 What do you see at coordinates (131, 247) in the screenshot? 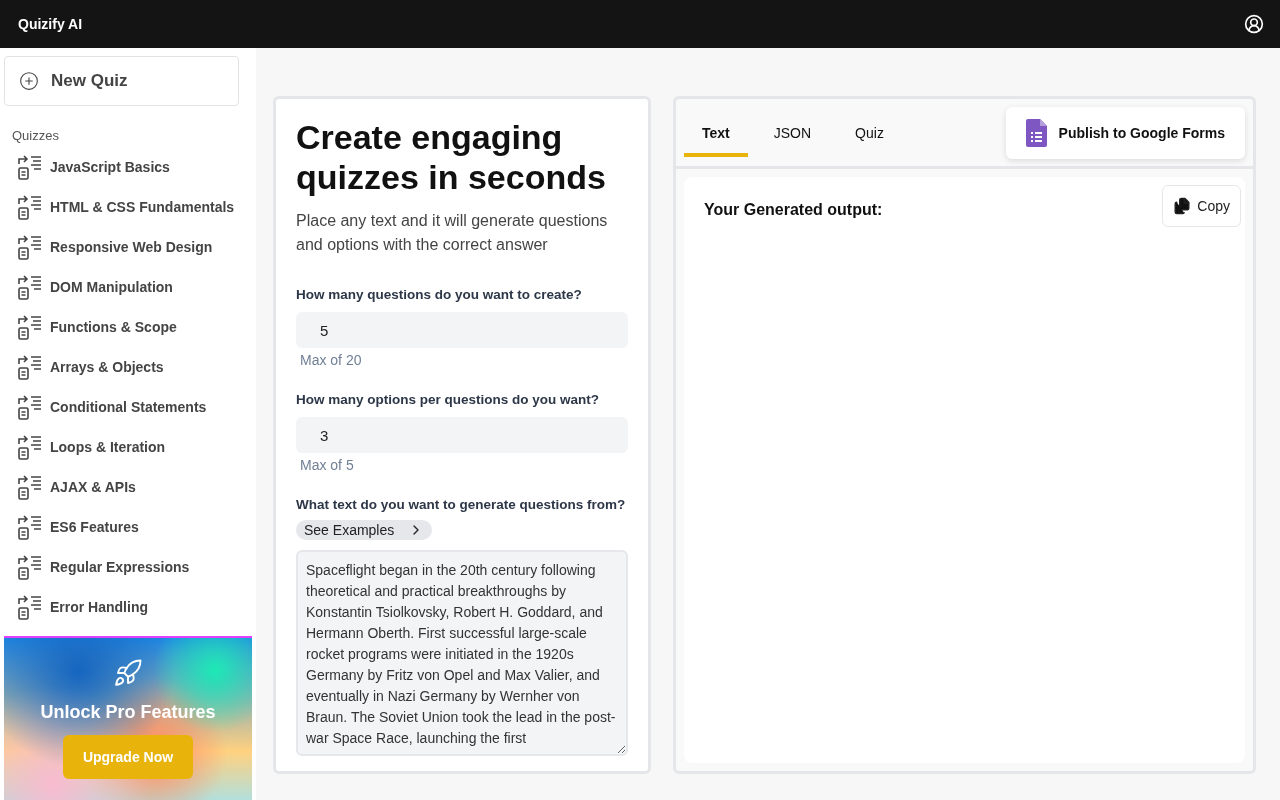
I see `quiz-link: Responsive Web Design` at bounding box center [131, 247].